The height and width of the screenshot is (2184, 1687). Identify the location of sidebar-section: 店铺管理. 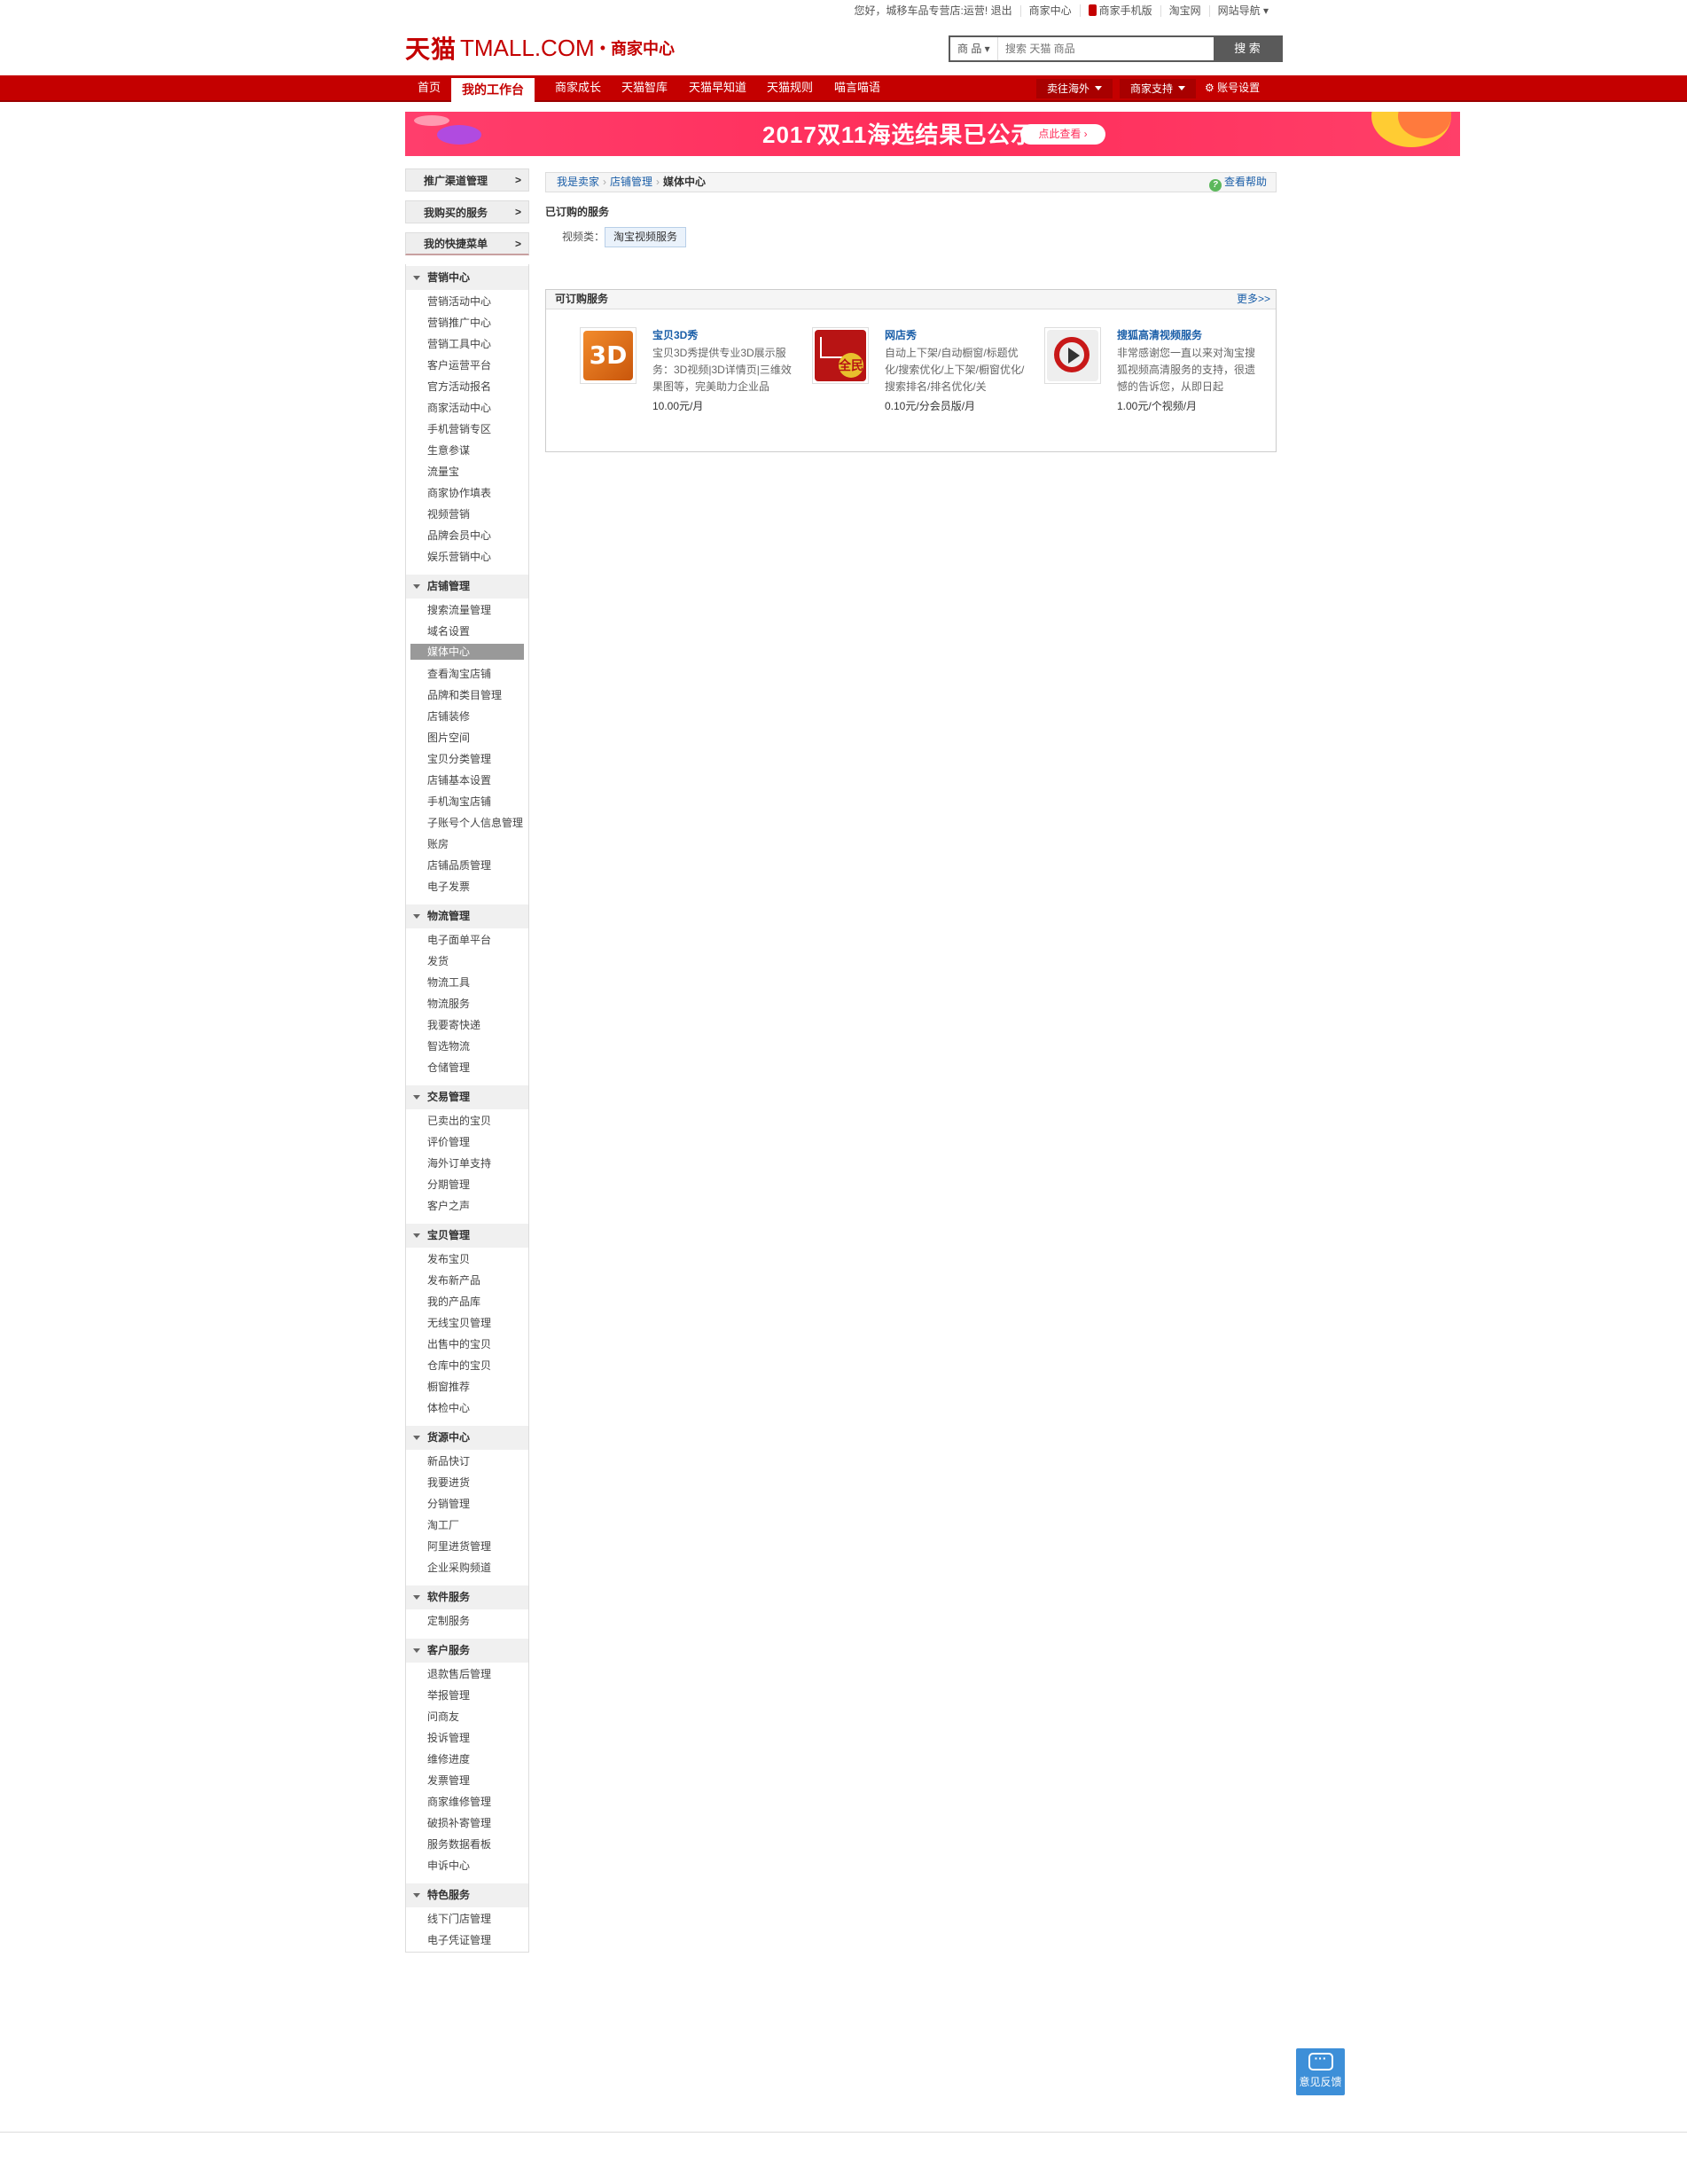
(467, 587).